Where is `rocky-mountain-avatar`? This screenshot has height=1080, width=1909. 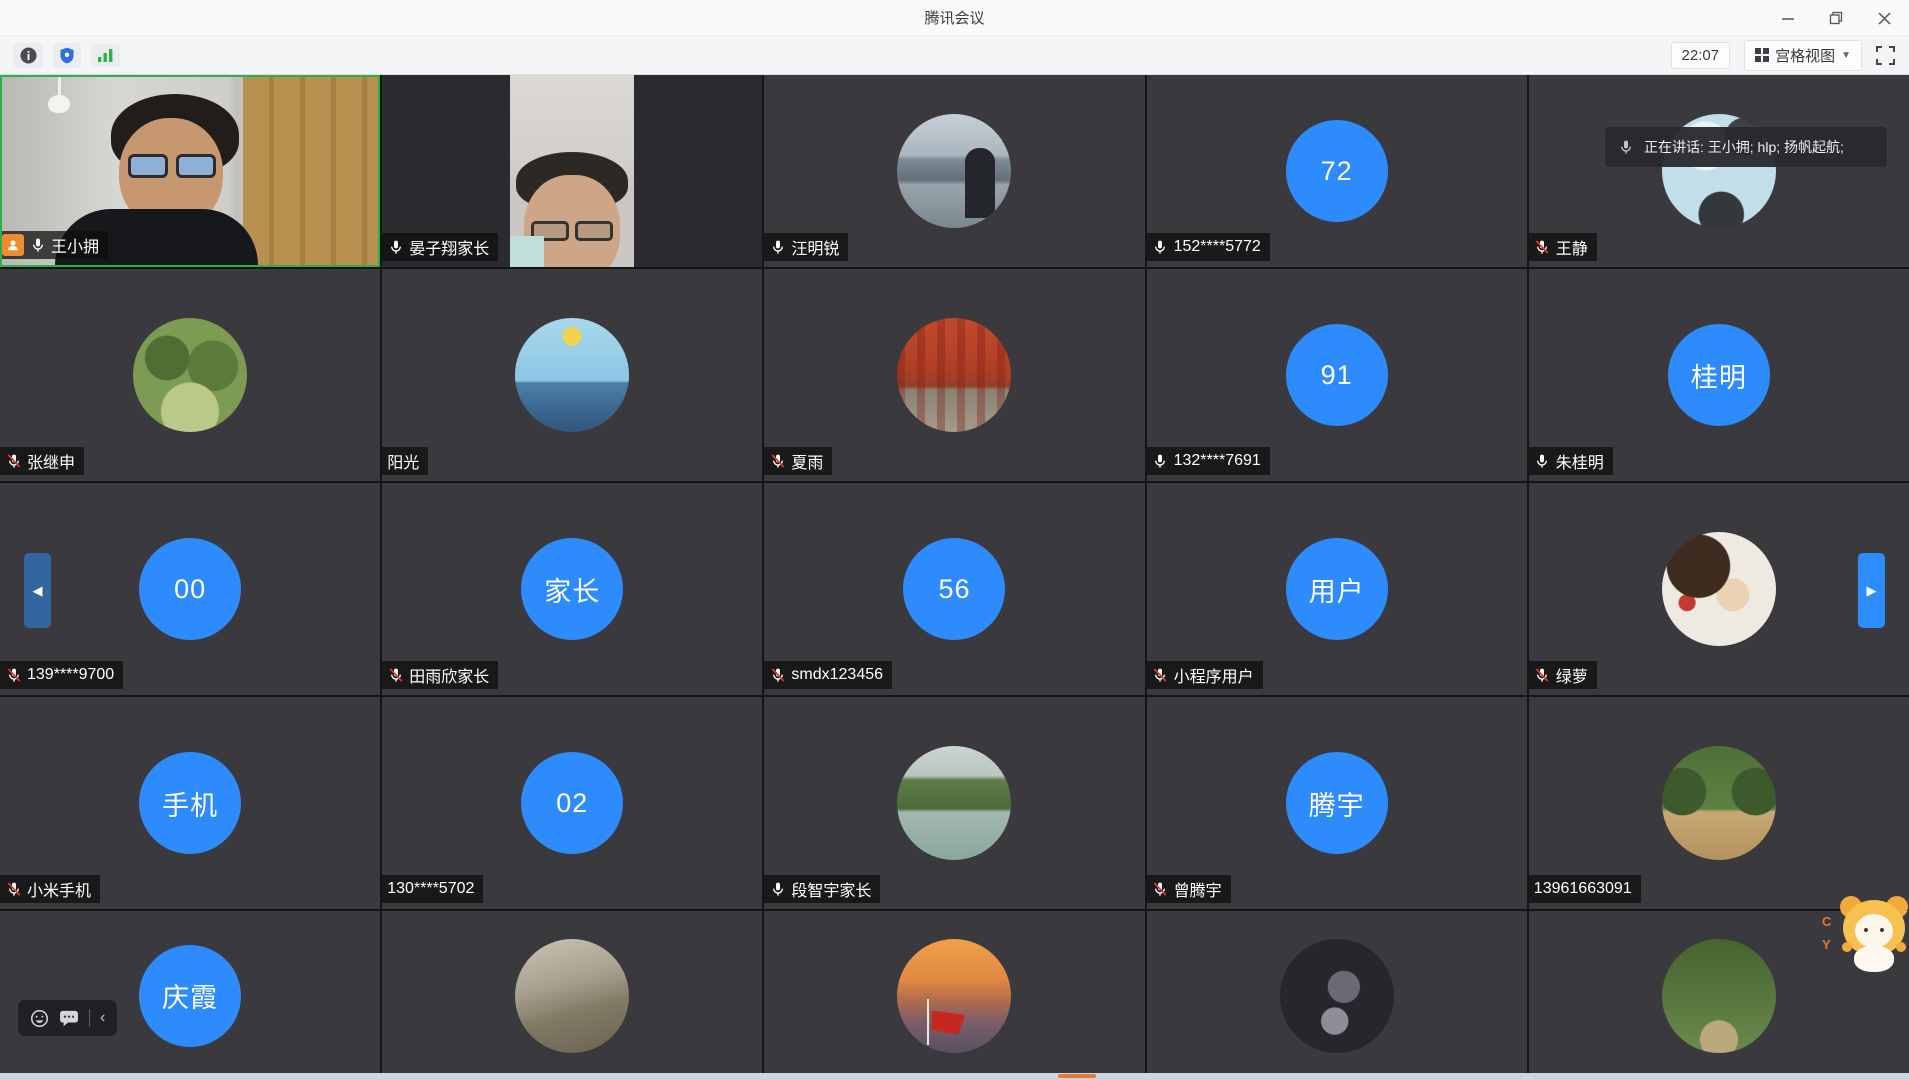
rocky-mountain-avatar is located at coordinates (572, 995).